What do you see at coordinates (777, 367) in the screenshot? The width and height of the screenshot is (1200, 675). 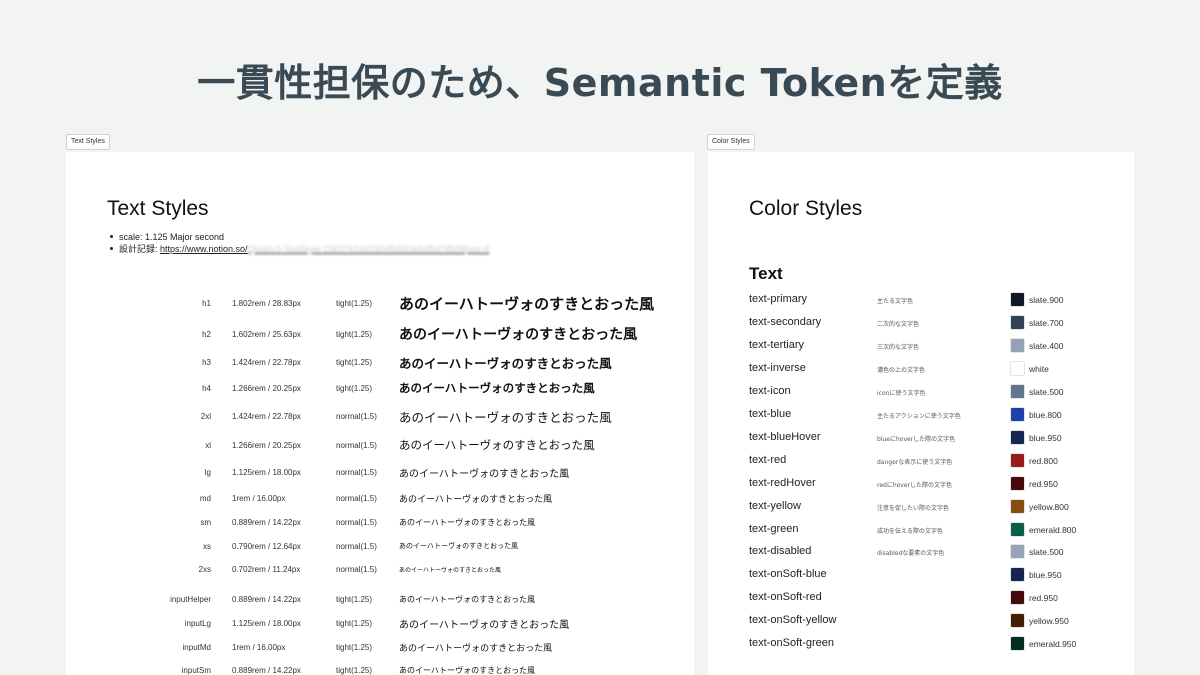 I see `color-token-name: text-inverse` at bounding box center [777, 367].